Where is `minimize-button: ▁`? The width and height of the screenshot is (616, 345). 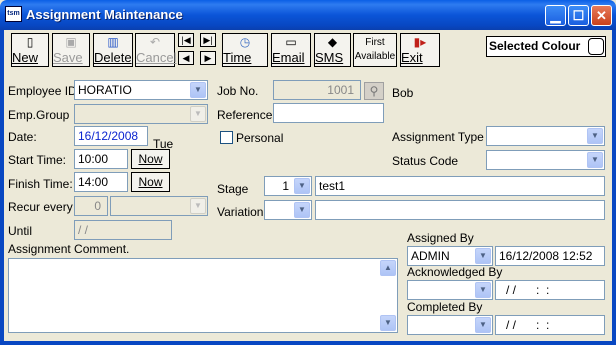 minimize-button: ▁ is located at coordinates (555, 15).